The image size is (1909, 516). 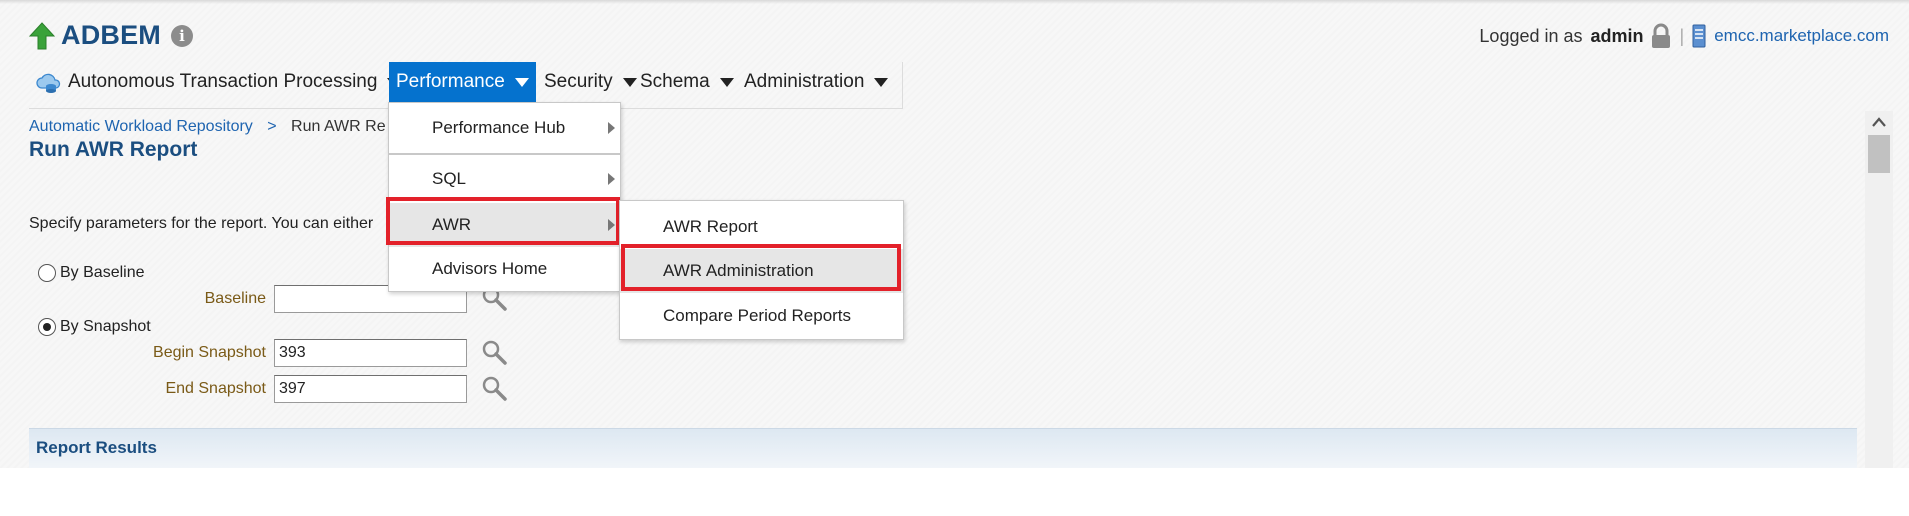 I want to click on breadcrumb-link-awr: Automatic Workload Repository, so click(x=141, y=126).